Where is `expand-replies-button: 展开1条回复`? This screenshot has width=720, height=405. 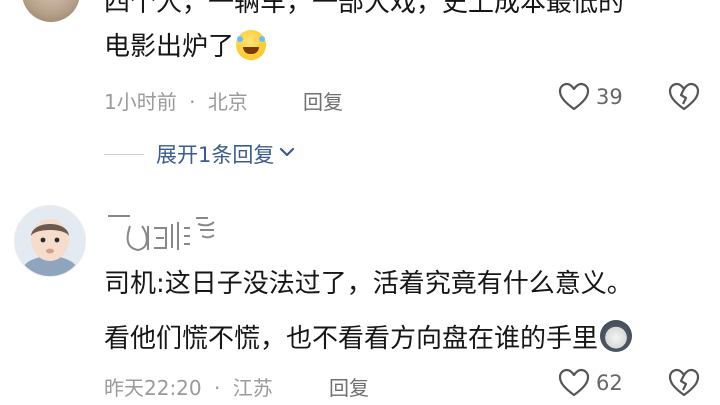
expand-replies-button: 展开1条回复 is located at coordinates (226, 154).